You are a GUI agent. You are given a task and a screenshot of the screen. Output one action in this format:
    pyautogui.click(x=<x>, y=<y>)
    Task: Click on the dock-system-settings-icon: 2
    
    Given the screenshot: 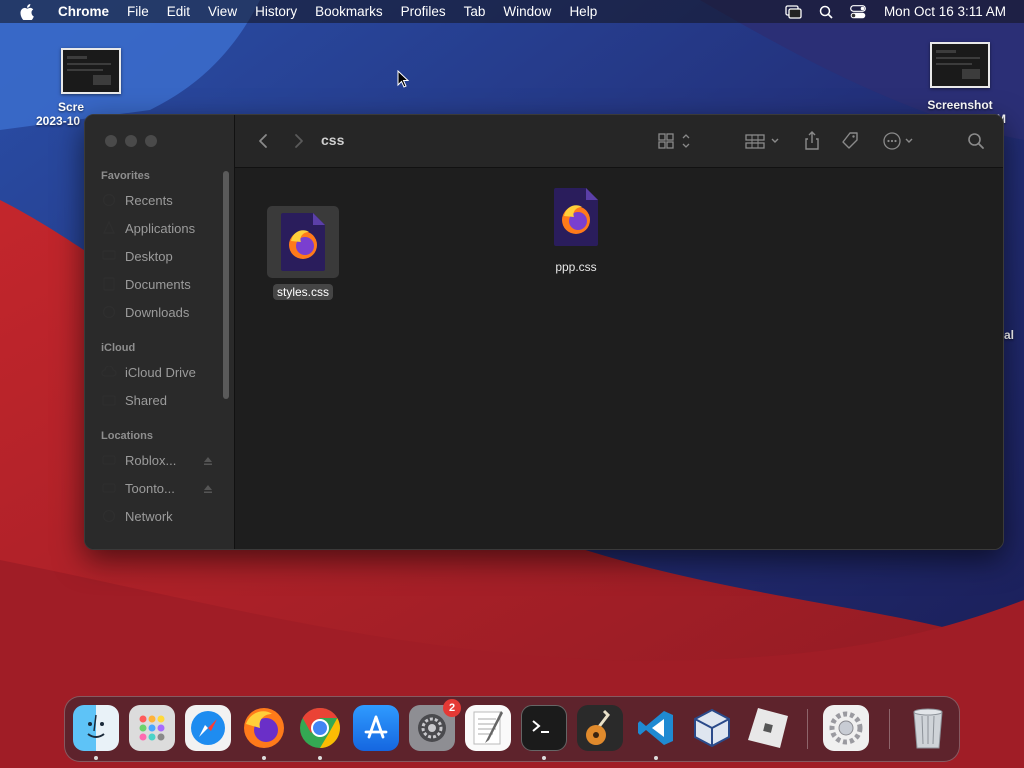 What is the action you would take?
    pyautogui.click(x=435, y=725)
    